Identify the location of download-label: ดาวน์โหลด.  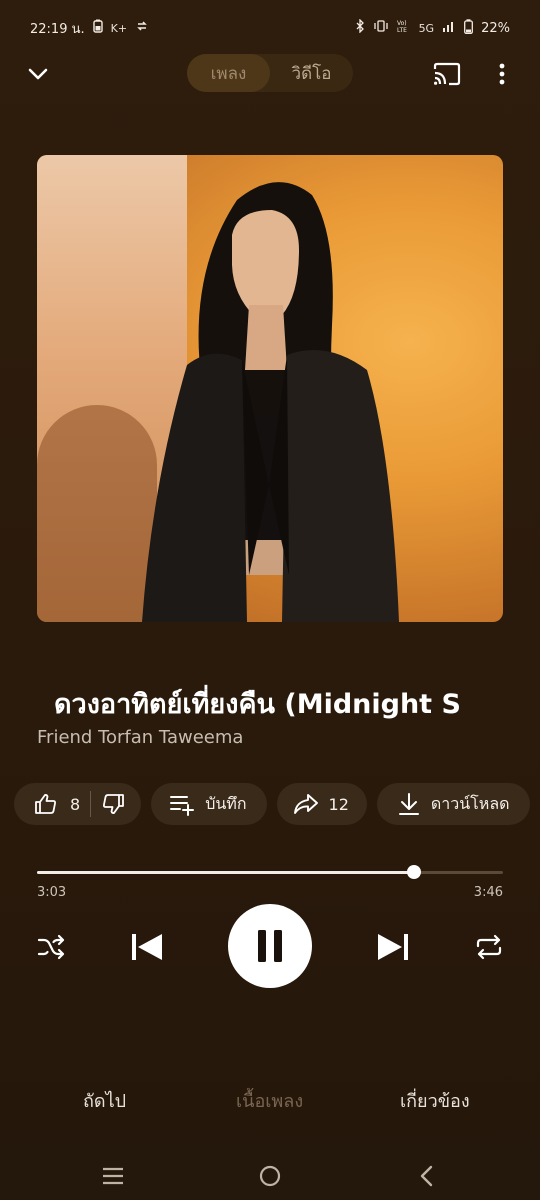
(470, 803).